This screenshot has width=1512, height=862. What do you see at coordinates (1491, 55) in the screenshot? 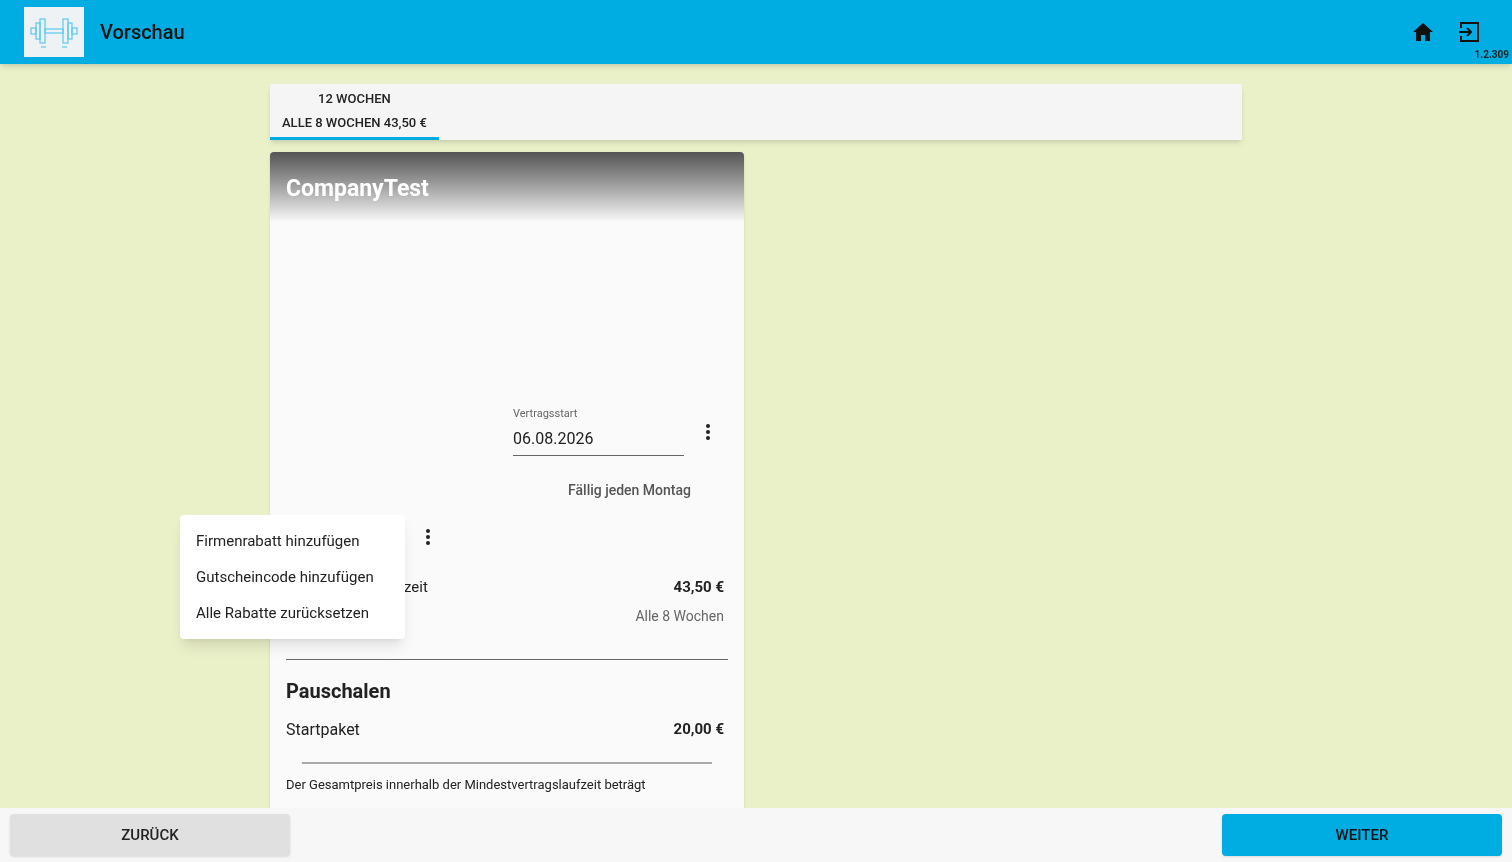
I see `version-label: 1.2.309` at bounding box center [1491, 55].